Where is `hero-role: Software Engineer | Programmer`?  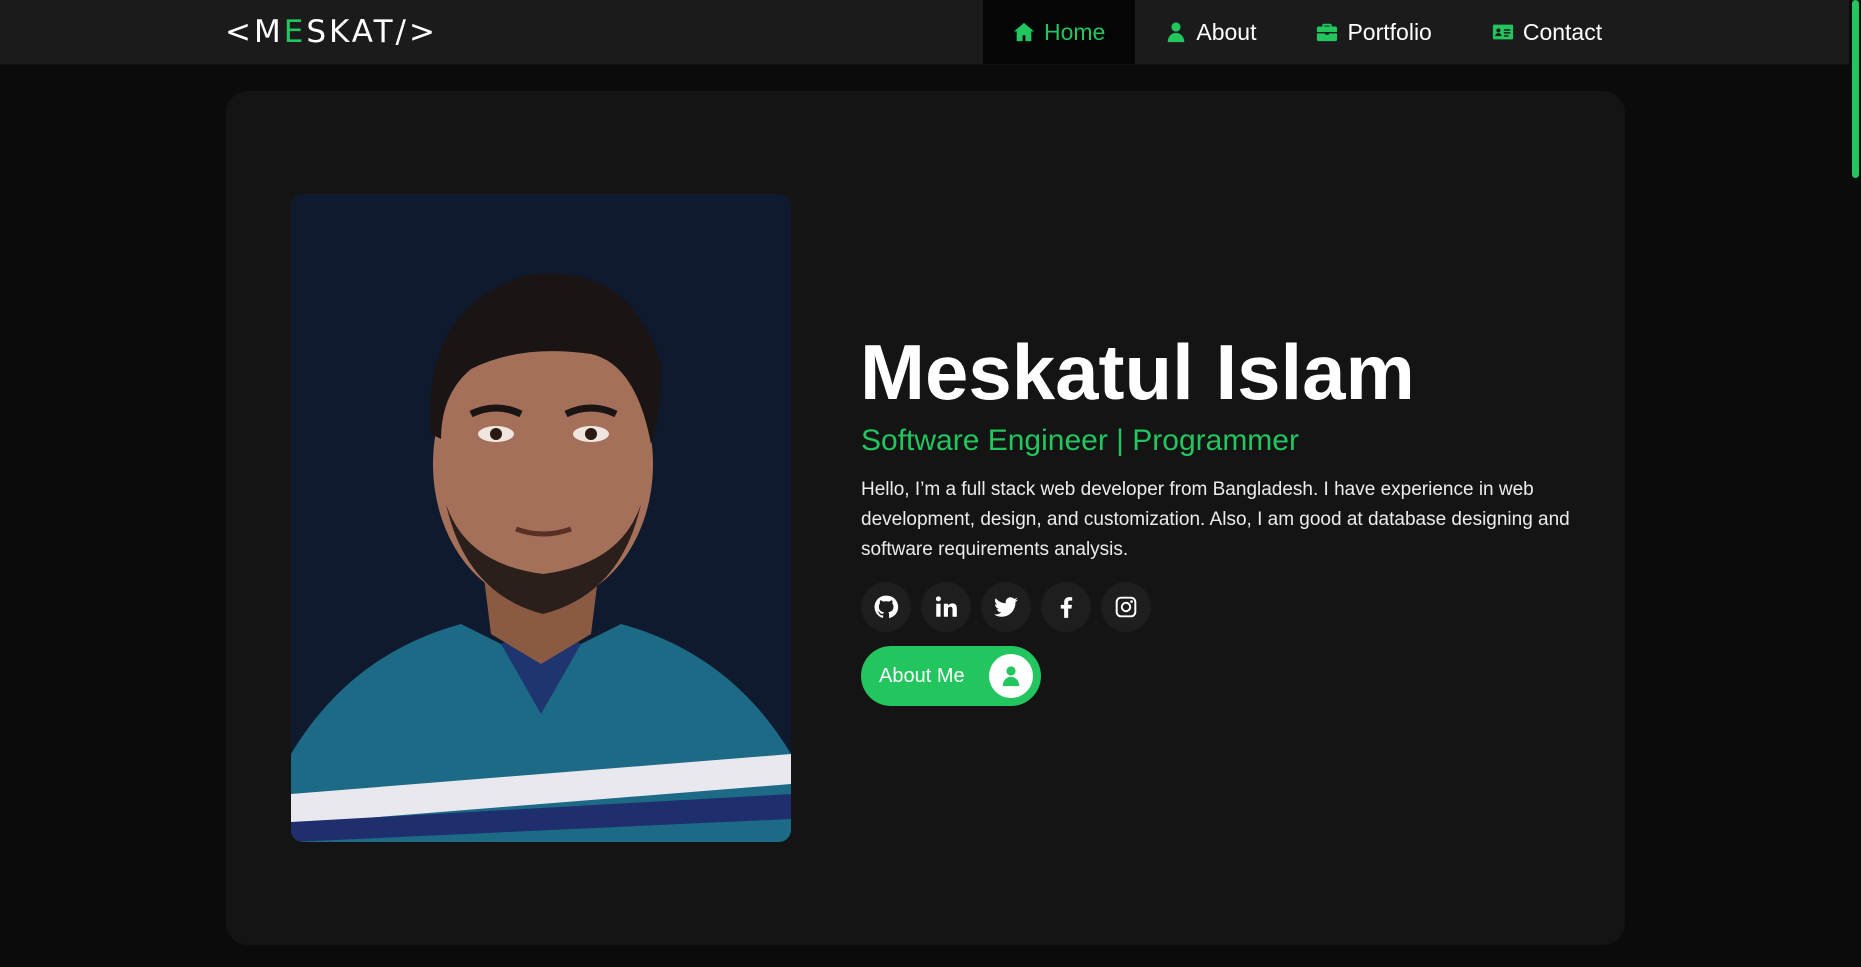 hero-role: Software Engineer | Programmer is located at coordinates (1080, 440).